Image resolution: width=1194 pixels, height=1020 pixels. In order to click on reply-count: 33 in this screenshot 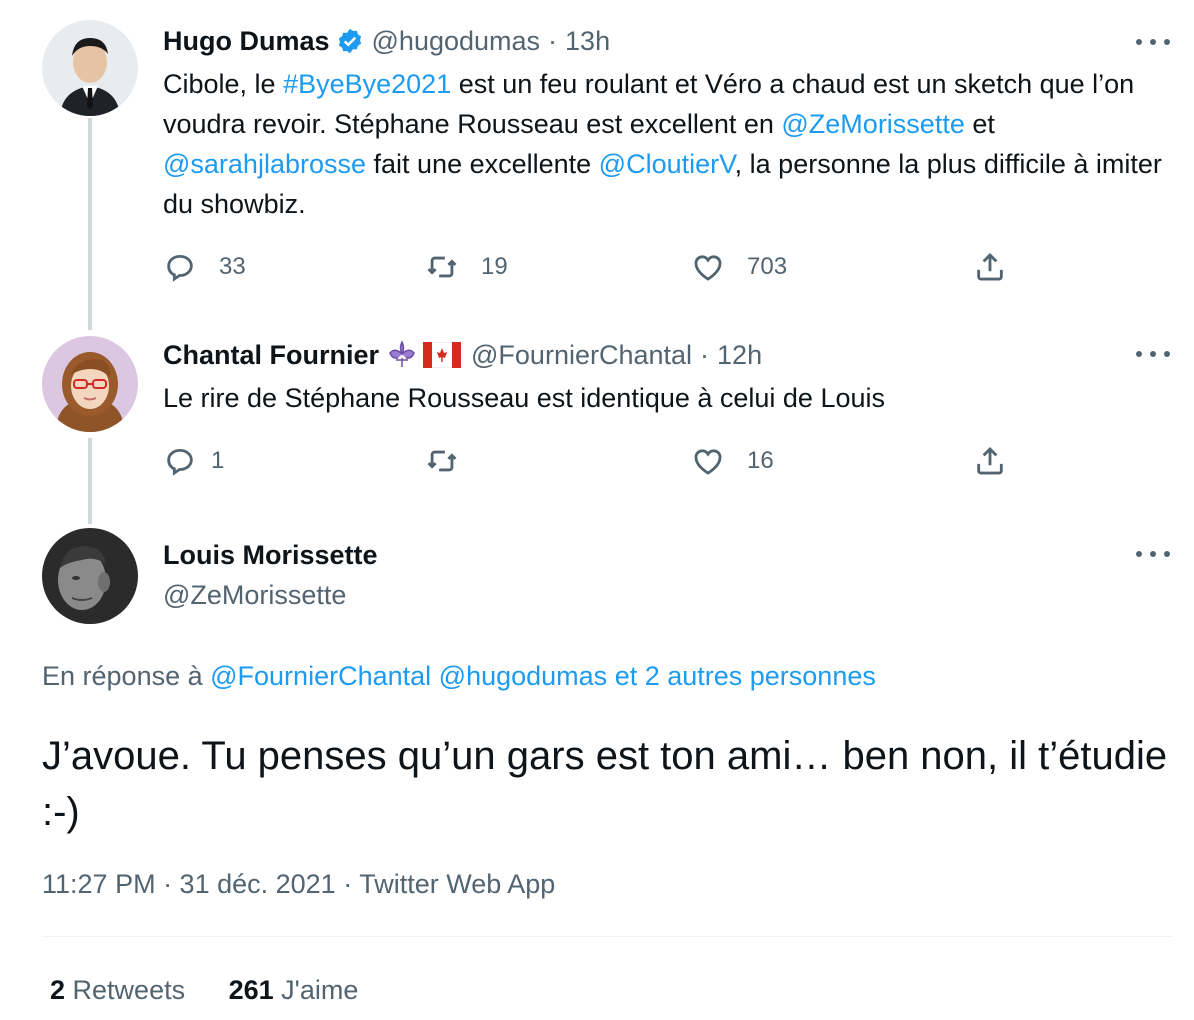, I will do `click(232, 266)`.